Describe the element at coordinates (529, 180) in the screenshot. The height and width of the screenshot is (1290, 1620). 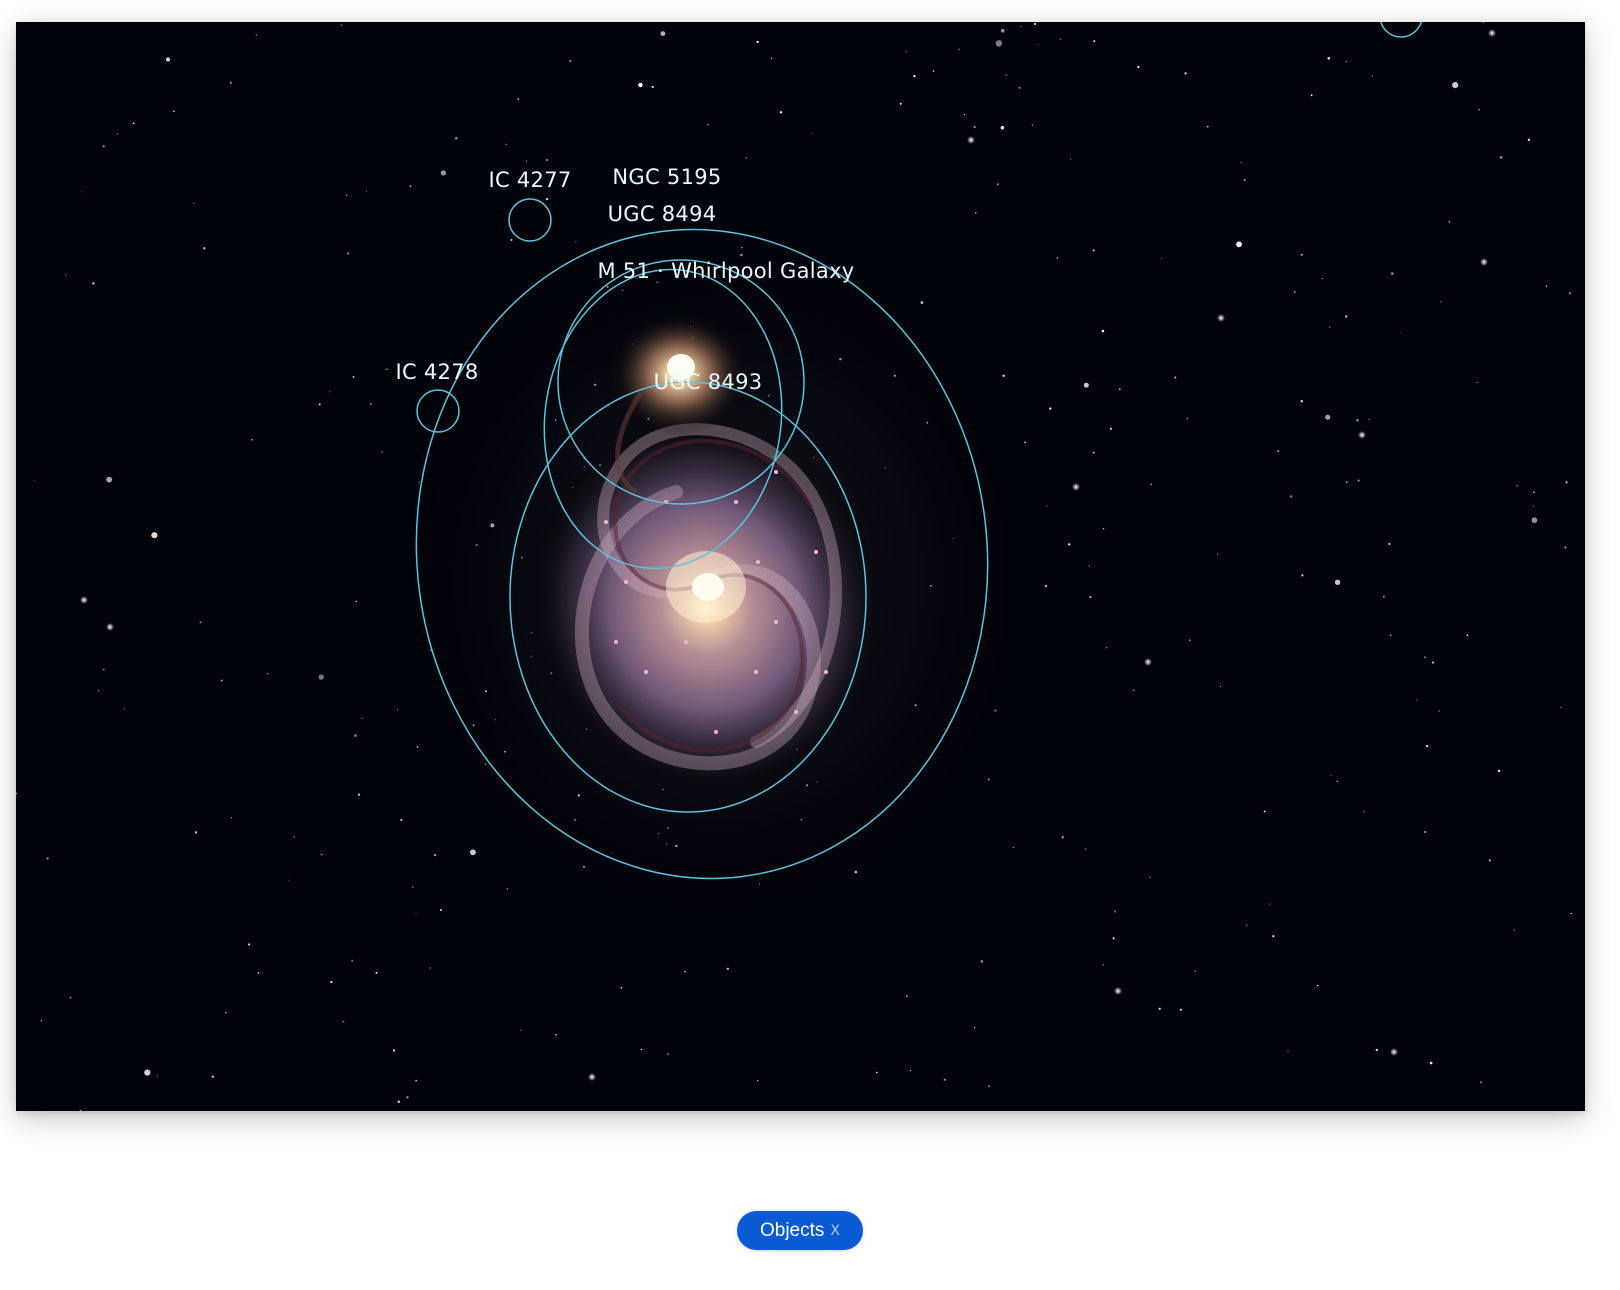
I see `label-ic4277: IC 4277` at that location.